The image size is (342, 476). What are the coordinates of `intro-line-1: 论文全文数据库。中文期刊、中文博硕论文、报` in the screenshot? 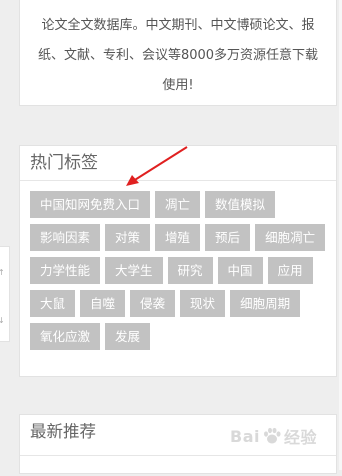 It's located at (178, 25).